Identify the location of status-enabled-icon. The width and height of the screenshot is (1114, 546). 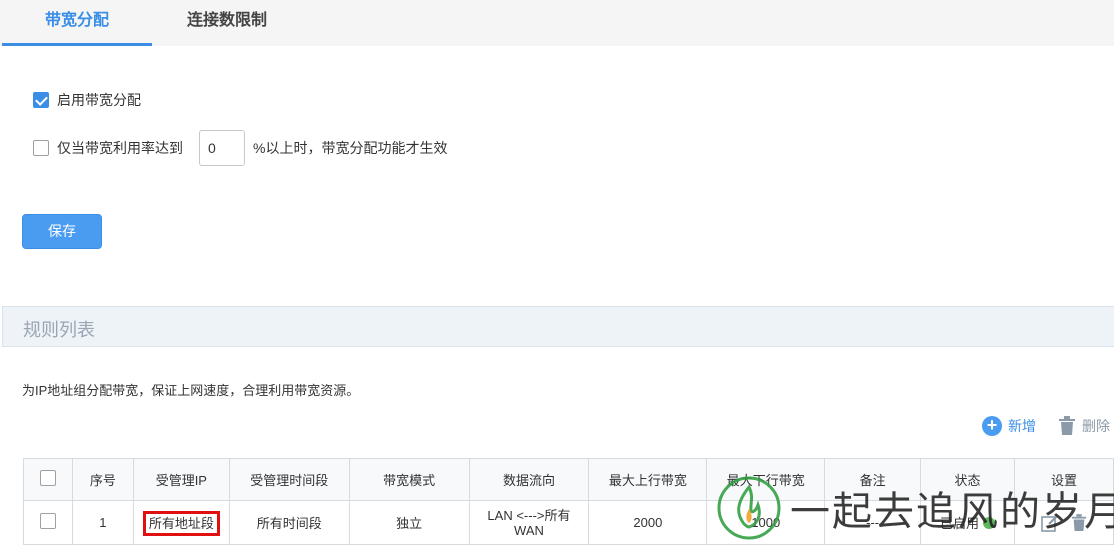
(989, 522).